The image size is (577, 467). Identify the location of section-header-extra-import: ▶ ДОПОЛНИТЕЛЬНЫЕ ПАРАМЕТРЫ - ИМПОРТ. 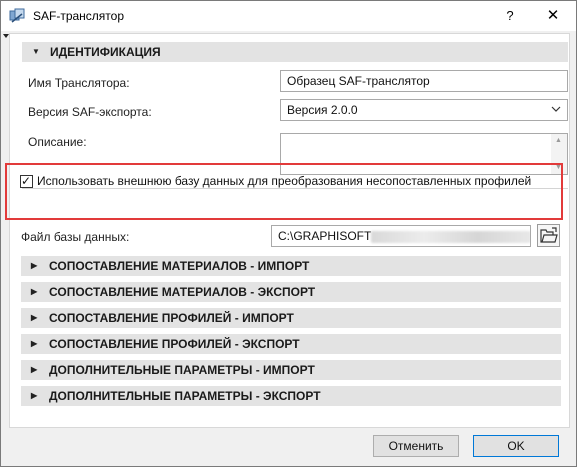
(291, 370).